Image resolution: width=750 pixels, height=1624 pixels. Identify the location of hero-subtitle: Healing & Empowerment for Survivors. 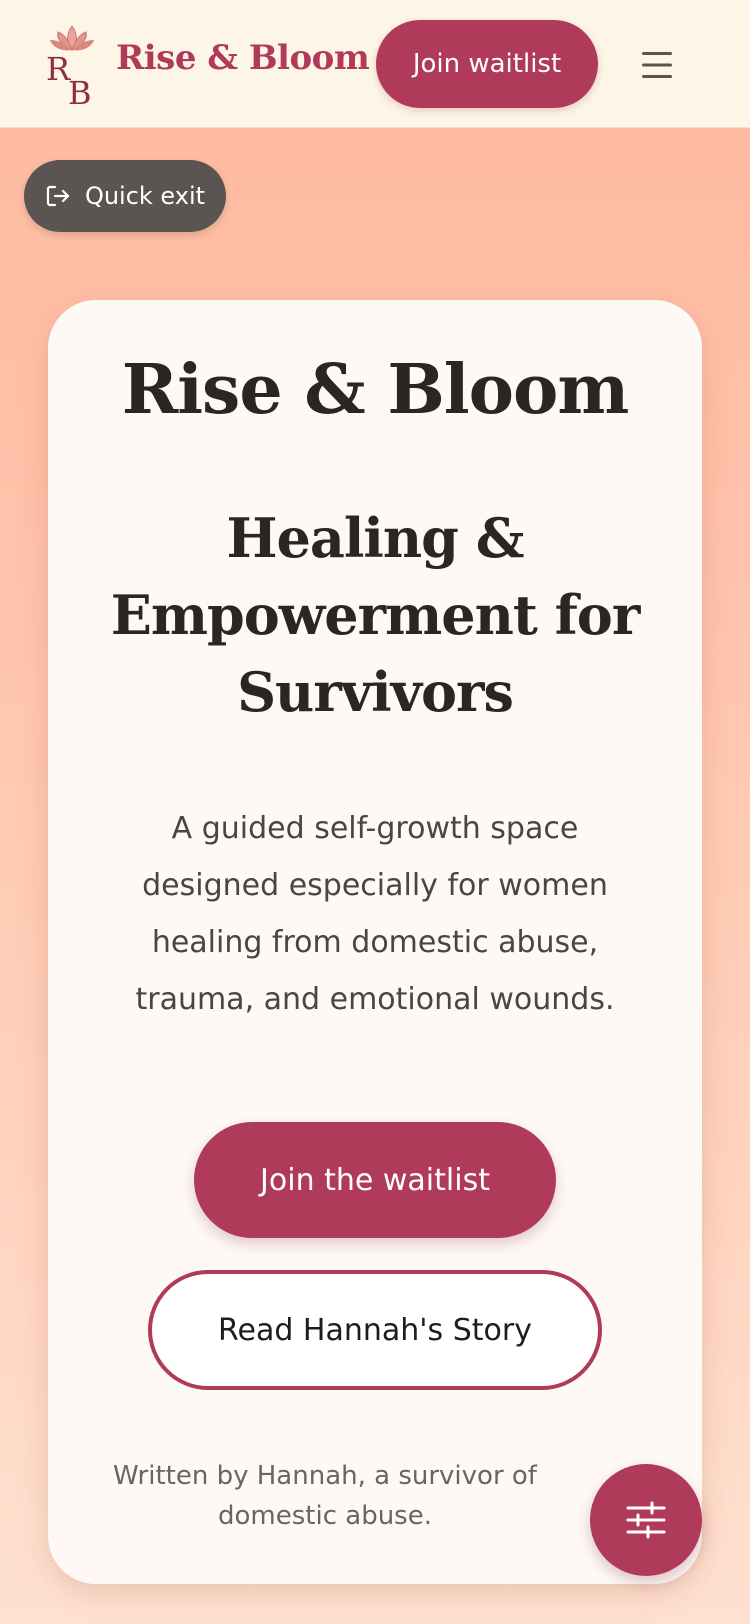
(375, 615).